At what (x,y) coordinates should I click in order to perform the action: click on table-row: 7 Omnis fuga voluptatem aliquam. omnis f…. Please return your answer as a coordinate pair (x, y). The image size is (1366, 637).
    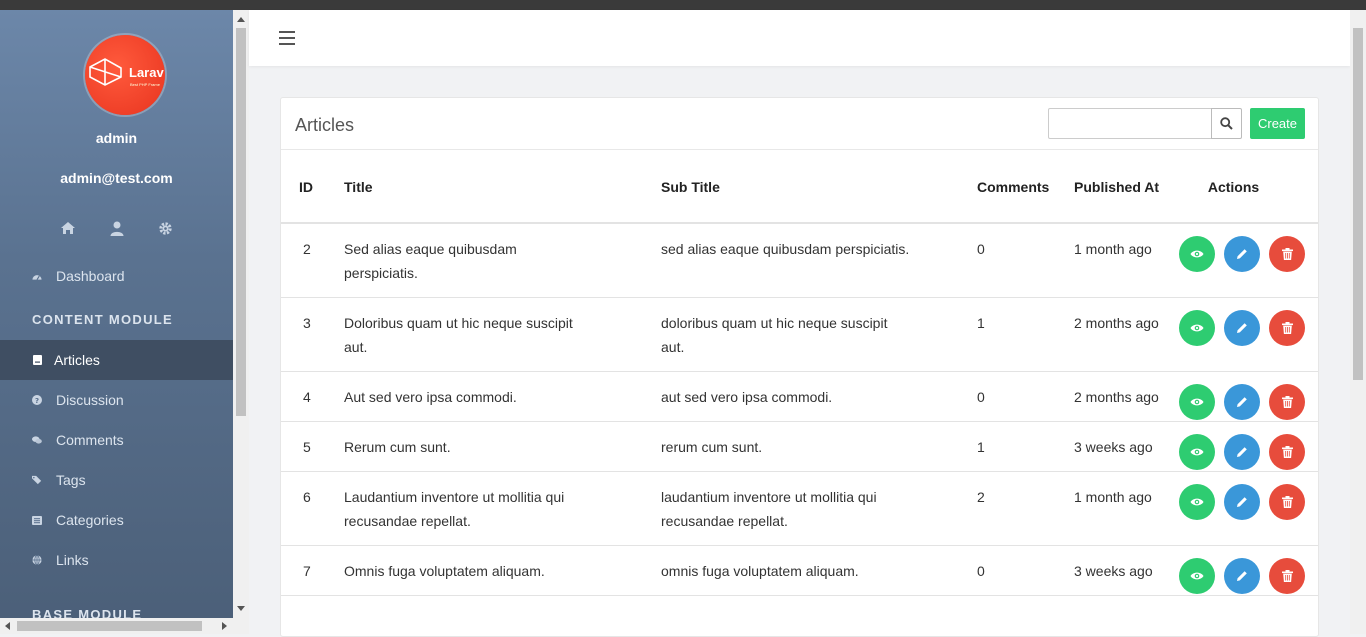
    Looking at the image, I should click on (799, 570).